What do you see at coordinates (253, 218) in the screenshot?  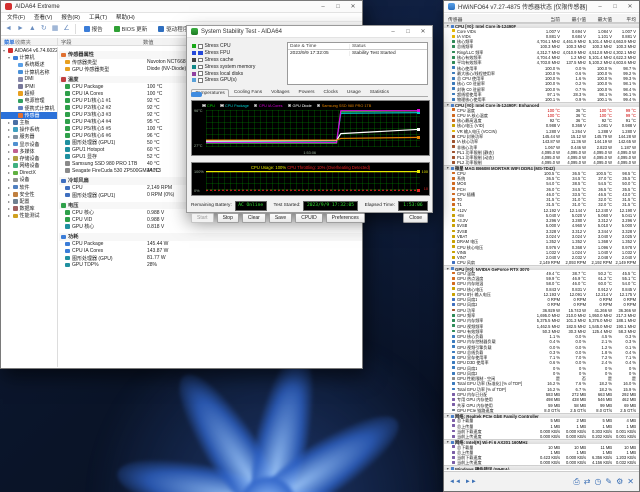 I see `clear-button: Clear` at bounding box center [253, 218].